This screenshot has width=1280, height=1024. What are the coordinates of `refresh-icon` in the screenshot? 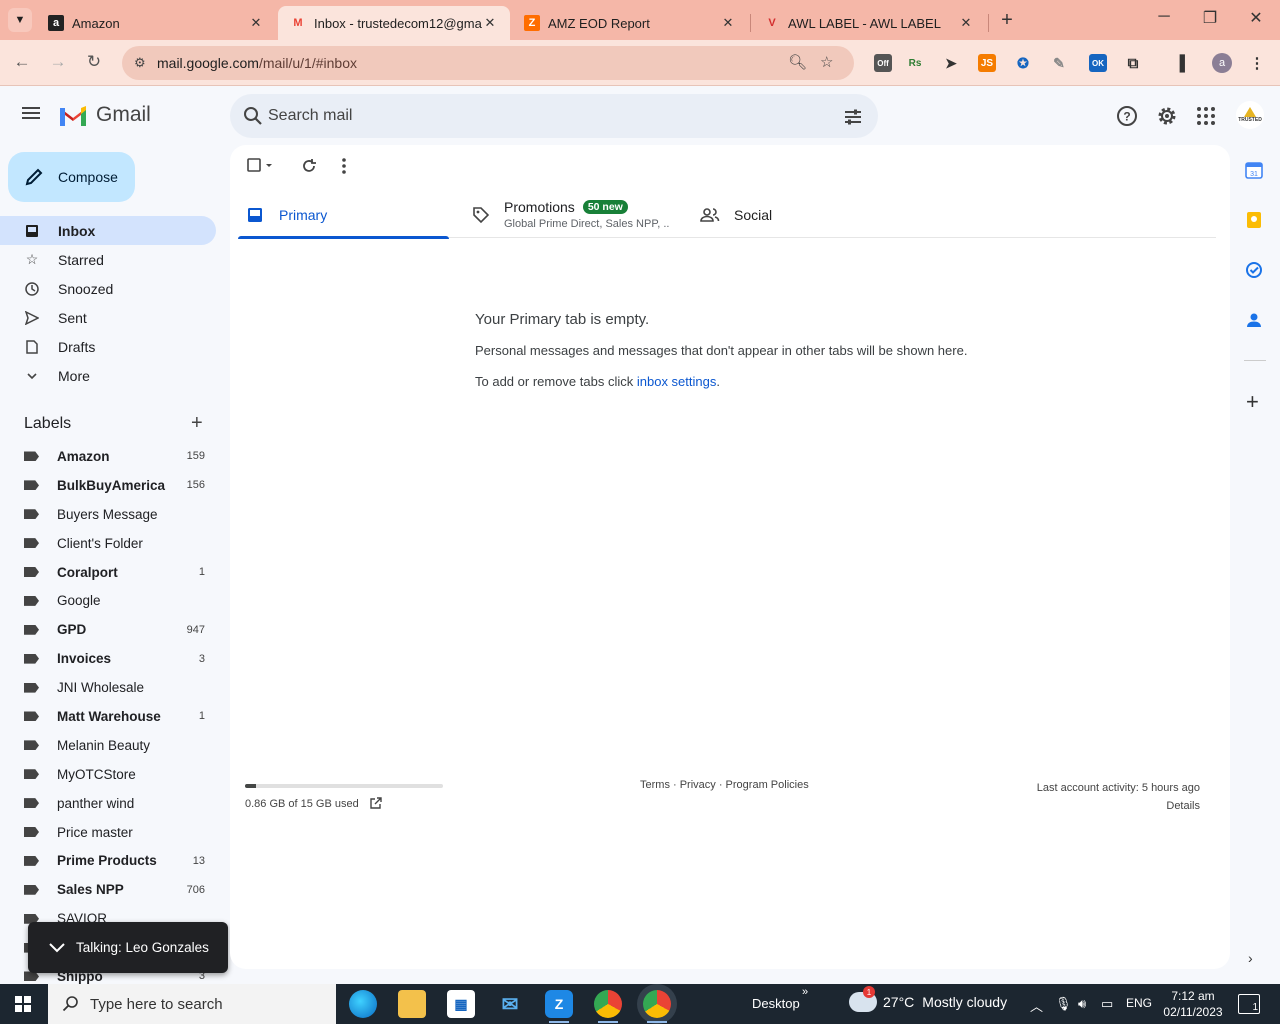 It's located at (309, 166).